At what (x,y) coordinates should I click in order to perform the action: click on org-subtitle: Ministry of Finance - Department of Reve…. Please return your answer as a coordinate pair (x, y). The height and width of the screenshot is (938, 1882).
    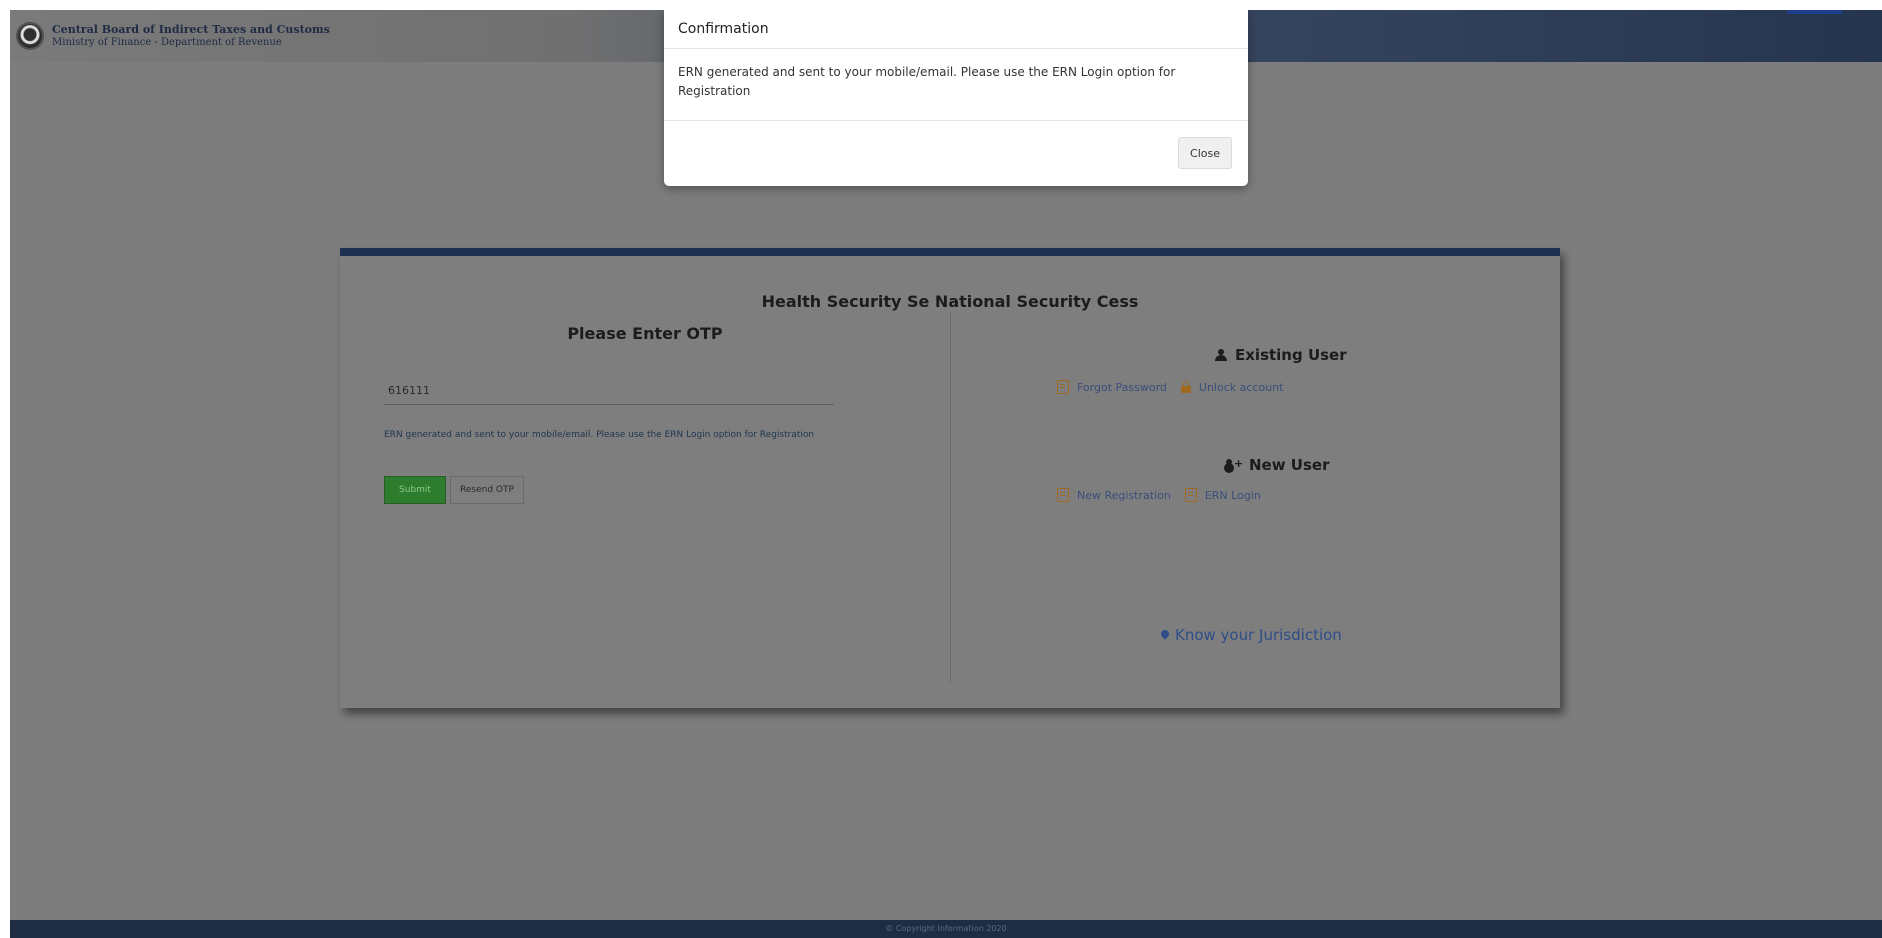
    Looking at the image, I should click on (167, 42).